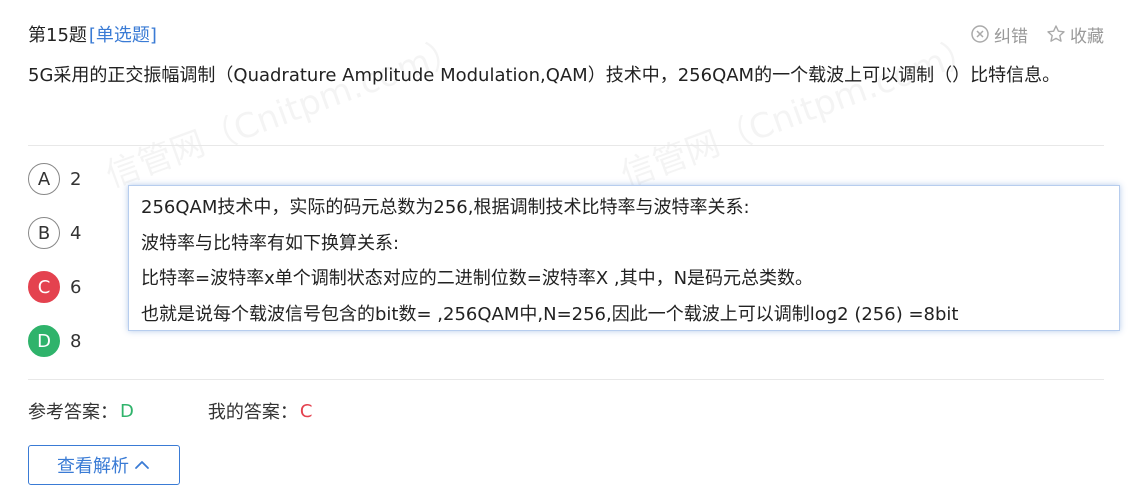 This screenshot has width=1136, height=499. What do you see at coordinates (122, 35) in the screenshot?
I see `question-type: [单选题]` at bounding box center [122, 35].